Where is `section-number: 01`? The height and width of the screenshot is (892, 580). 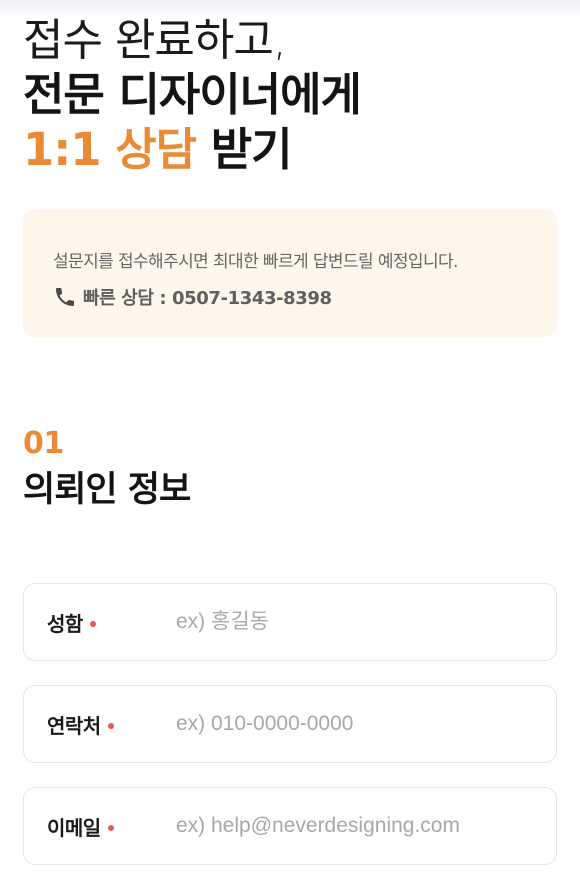 section-number: 01 is located at coordinates (43, 444).